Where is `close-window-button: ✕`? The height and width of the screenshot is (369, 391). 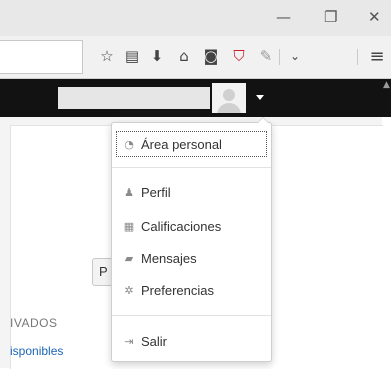
close-window-button: ✕ is located at coordinates (374, 17).